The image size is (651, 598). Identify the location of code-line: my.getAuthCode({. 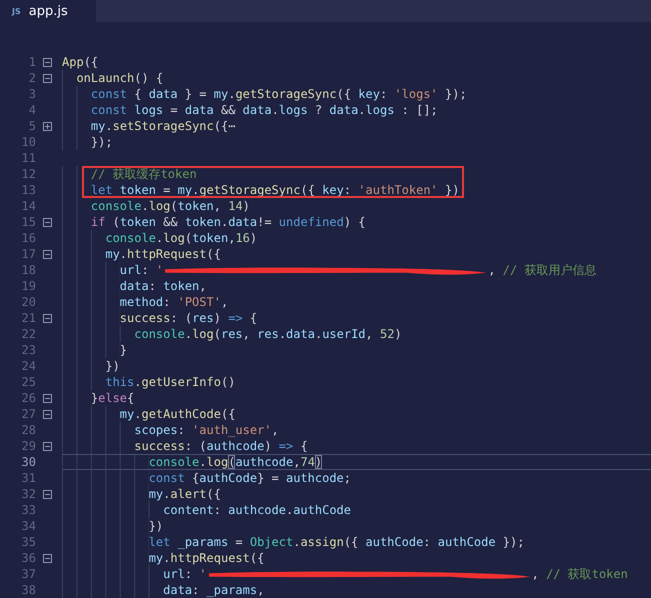
(356, 414).